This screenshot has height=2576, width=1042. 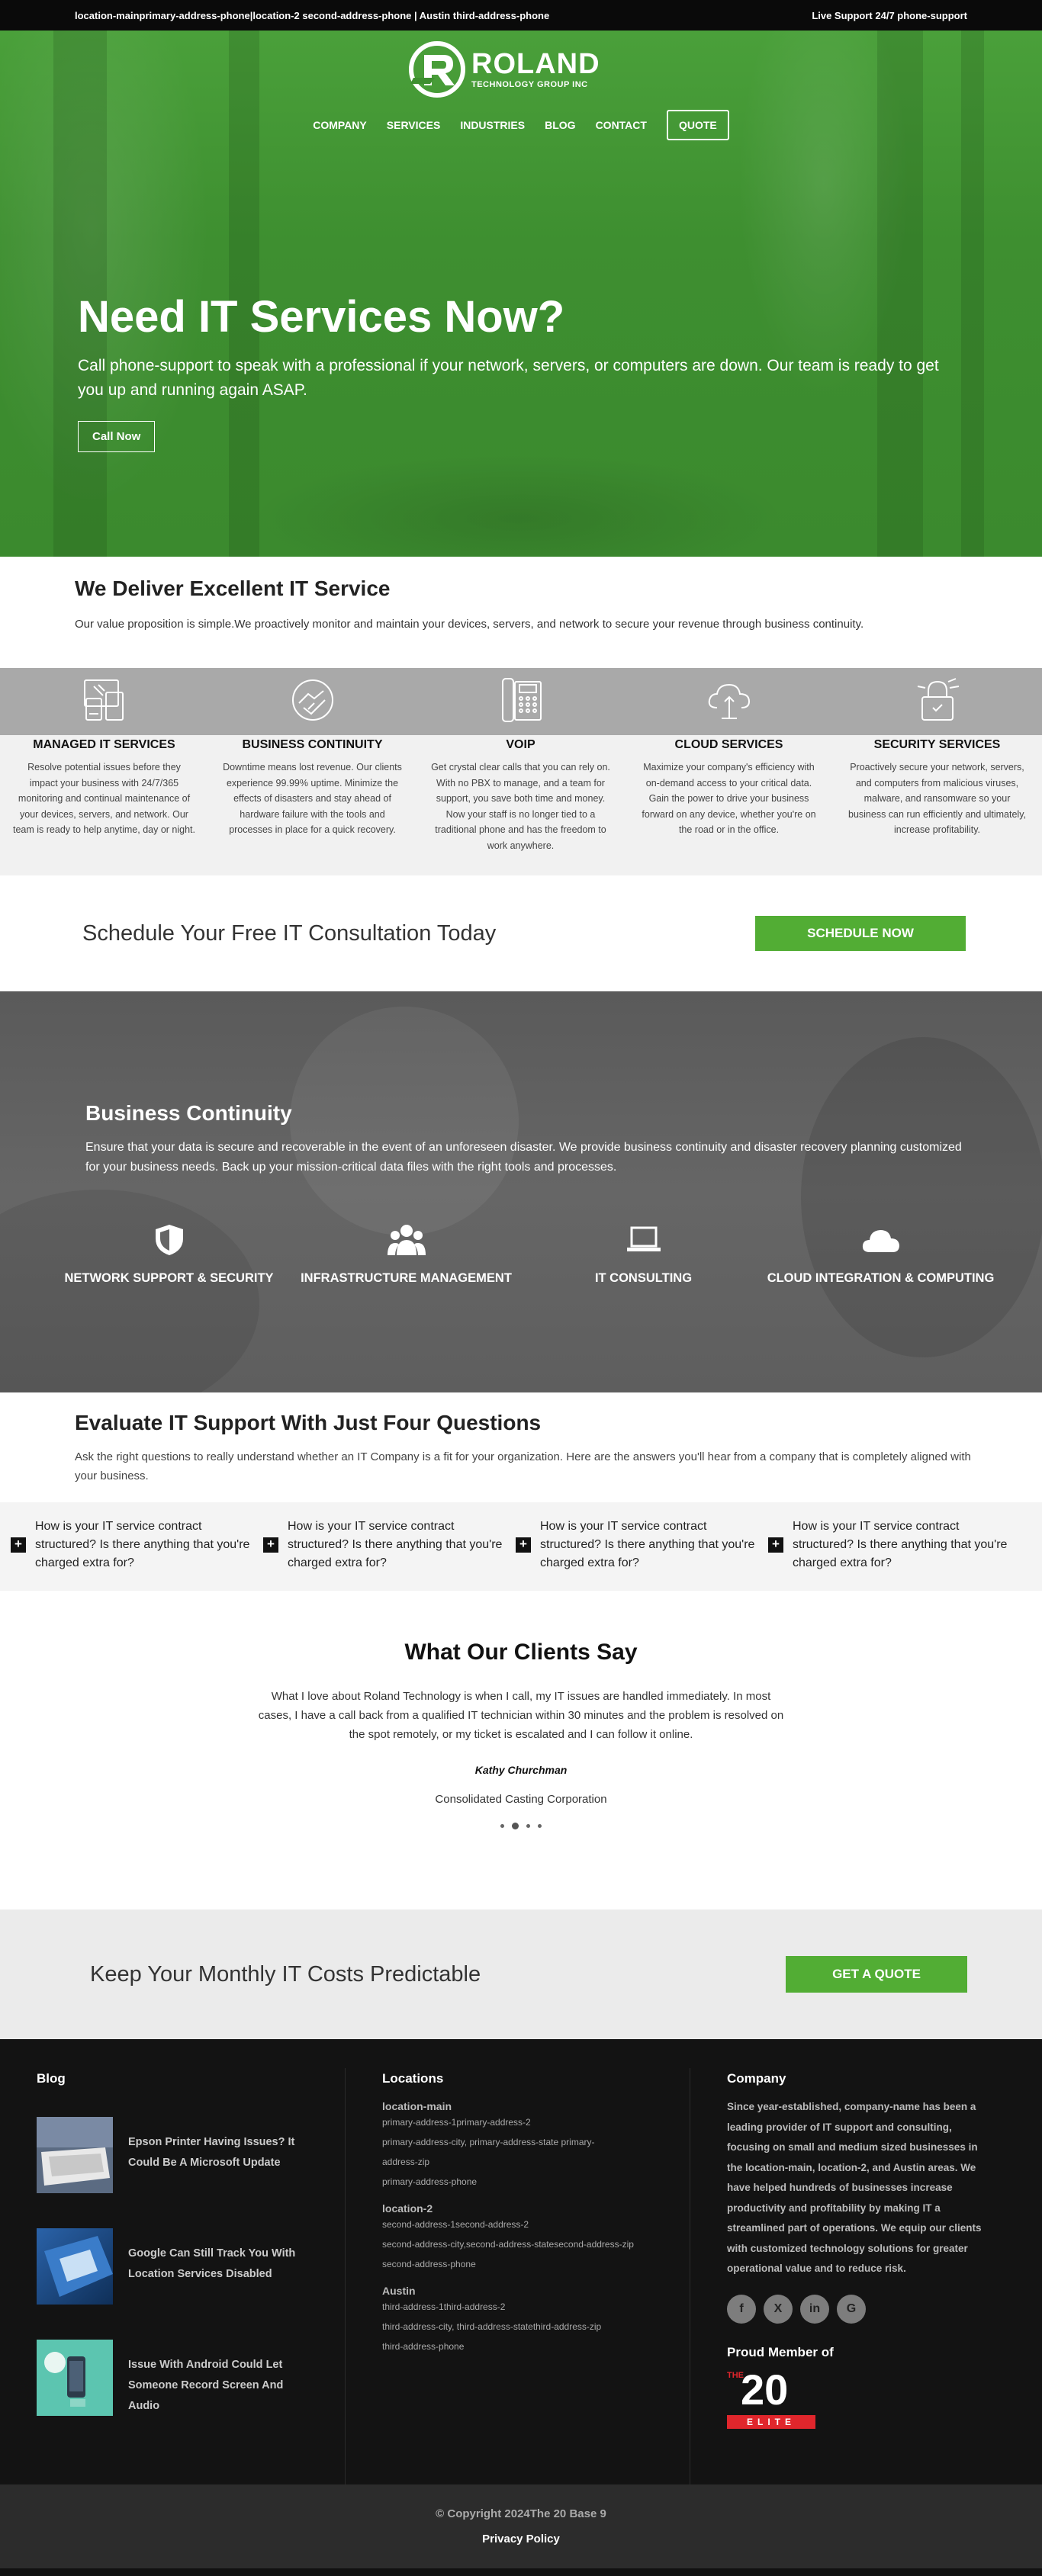 What do you see at coordinates (75, 2378) in the screenshot?
I see `blog-thumbnail-android` at bounding box center [75, 2378].